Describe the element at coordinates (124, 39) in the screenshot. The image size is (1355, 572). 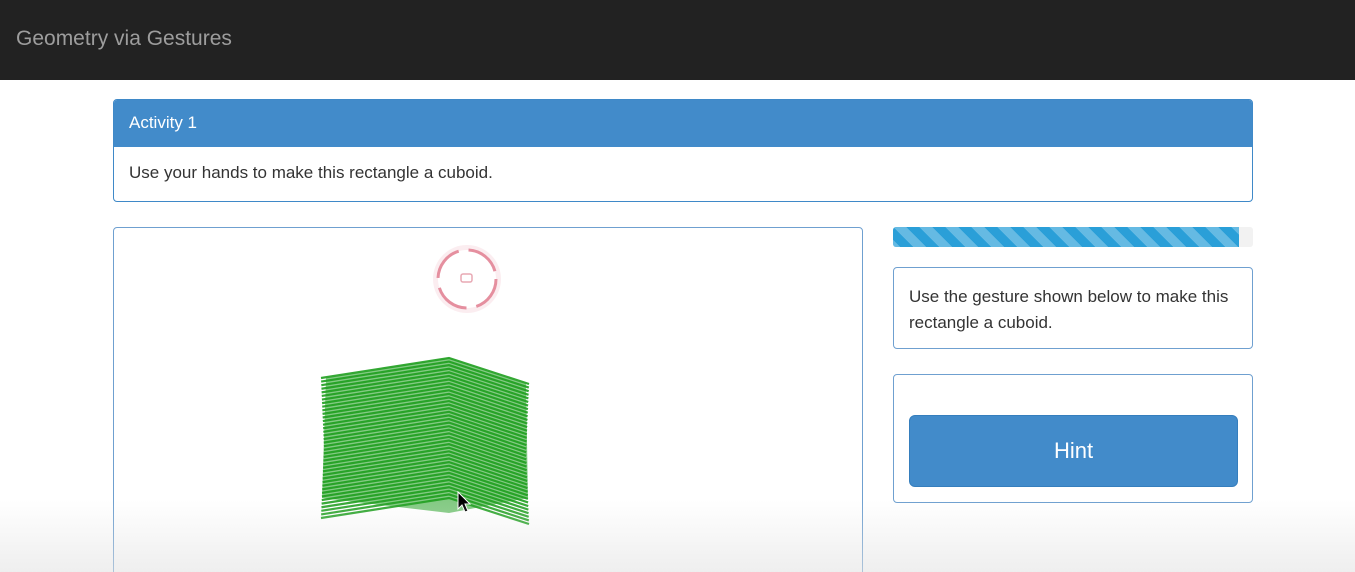
I see `app-title: Geometry via Gestures` at that location.